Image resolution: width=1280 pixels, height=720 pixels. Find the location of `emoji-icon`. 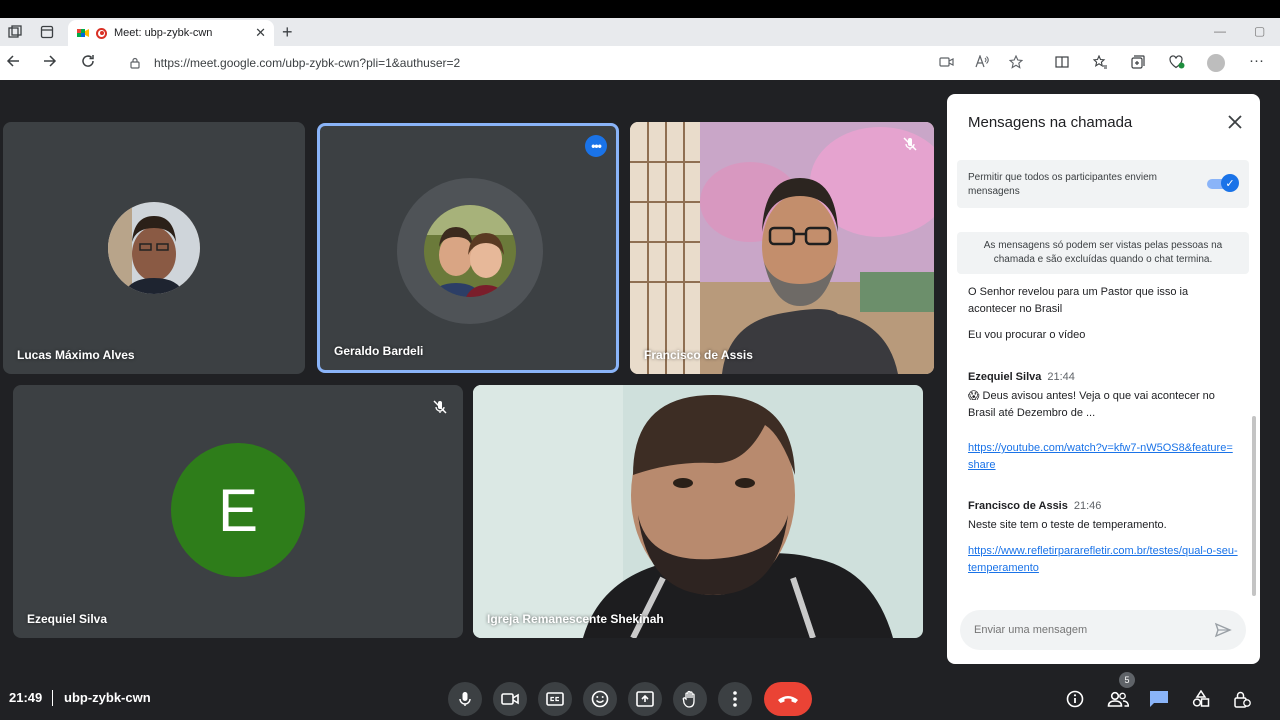

emoji-icon is located at coordinates (600, 699).